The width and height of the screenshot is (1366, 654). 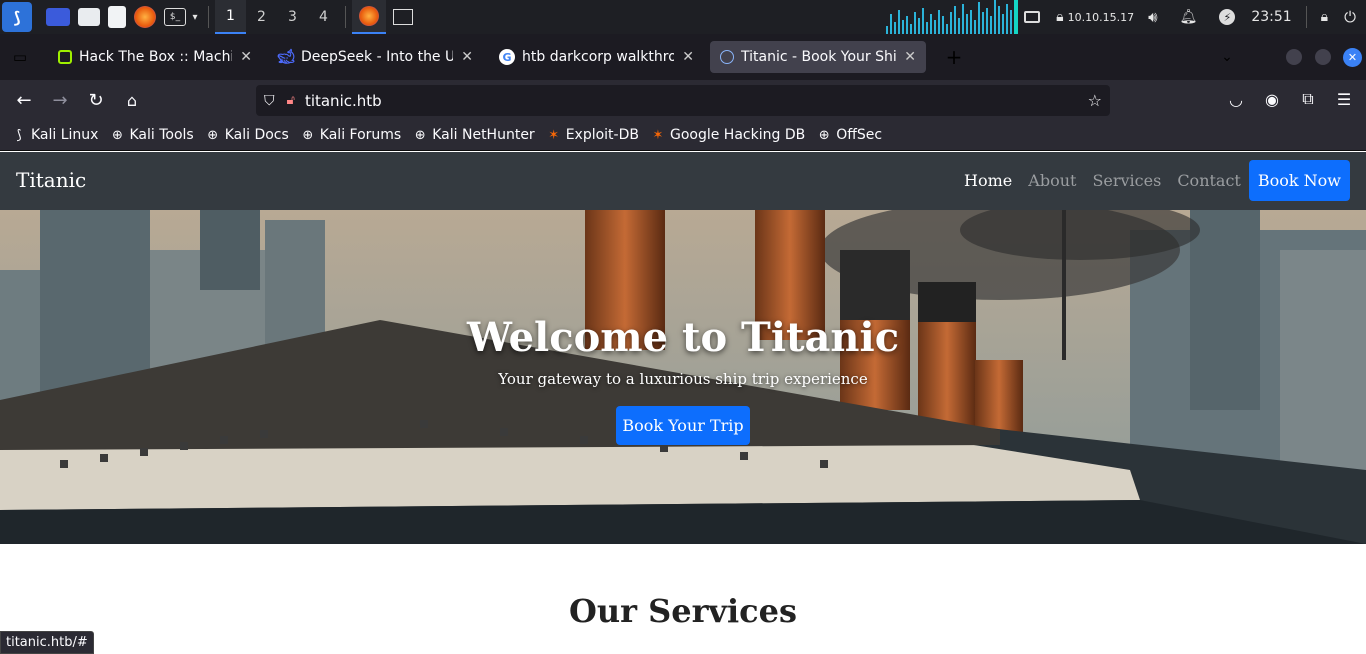 What do you see at coordinates (1344, 99) in the screenshot?
I see `menu-icon: ☰` at bounding box center [1344, 99].